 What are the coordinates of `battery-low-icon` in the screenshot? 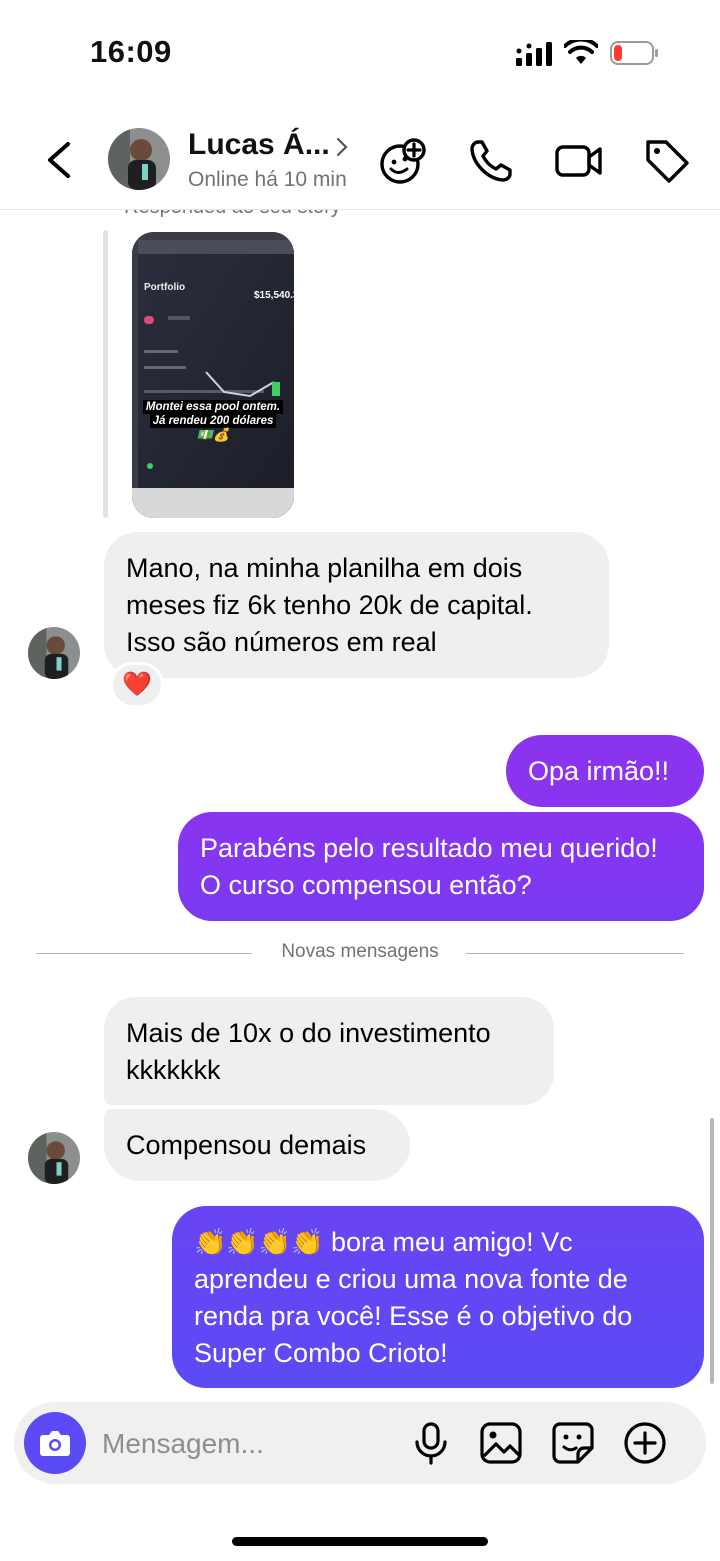 It's located at (634, 53).